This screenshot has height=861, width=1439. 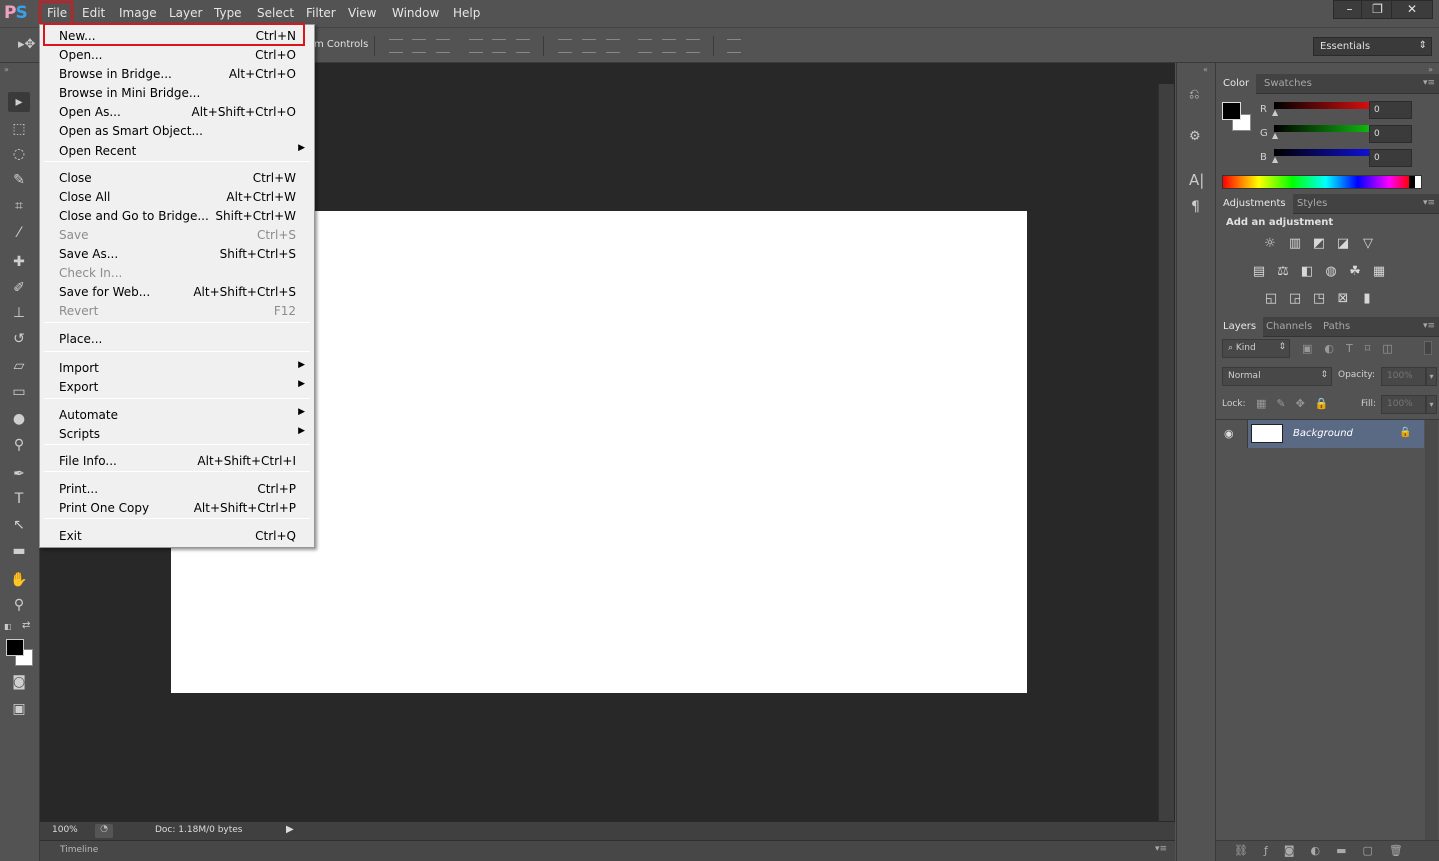 I want to click on gradient-map-icon: ▮, so click(x=1367, y=299).